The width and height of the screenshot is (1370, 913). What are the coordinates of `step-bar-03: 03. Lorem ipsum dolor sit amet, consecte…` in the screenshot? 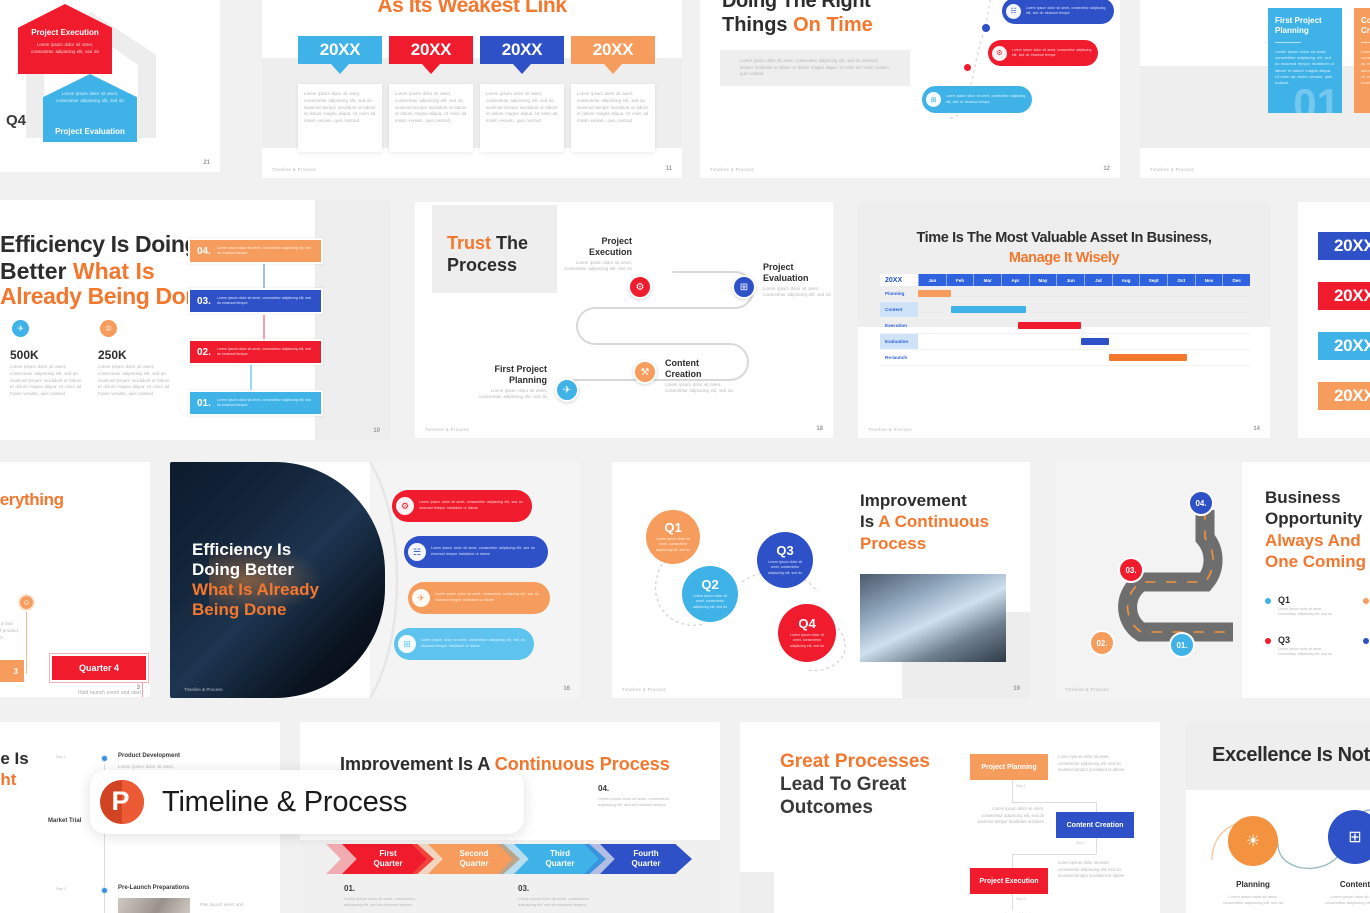 It's located at (255, 301).